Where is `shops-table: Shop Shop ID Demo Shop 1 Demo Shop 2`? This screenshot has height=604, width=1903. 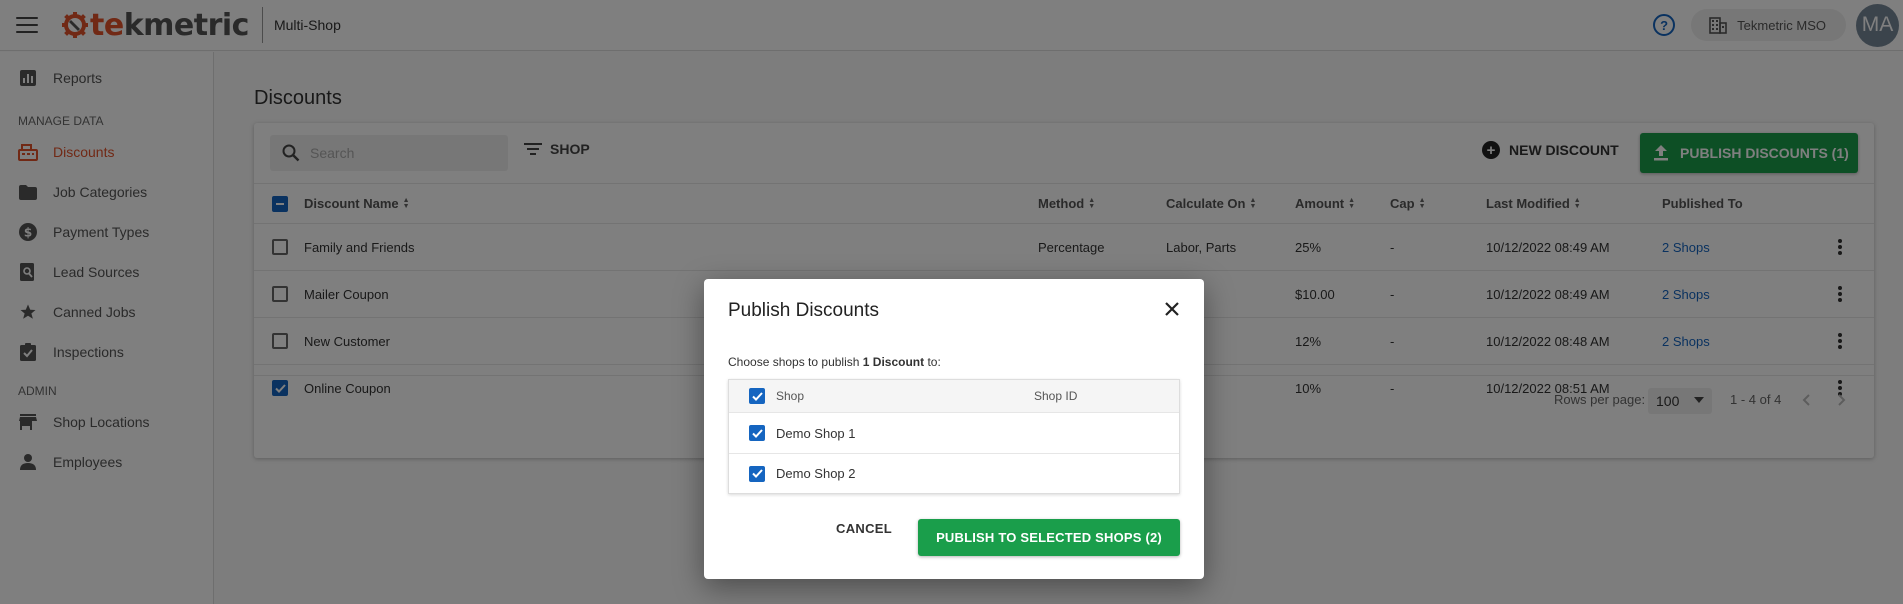 shops-table: Shop Shop ID Demo Shop 1 Demo Shop 2 is located at coordinates (954, 436).